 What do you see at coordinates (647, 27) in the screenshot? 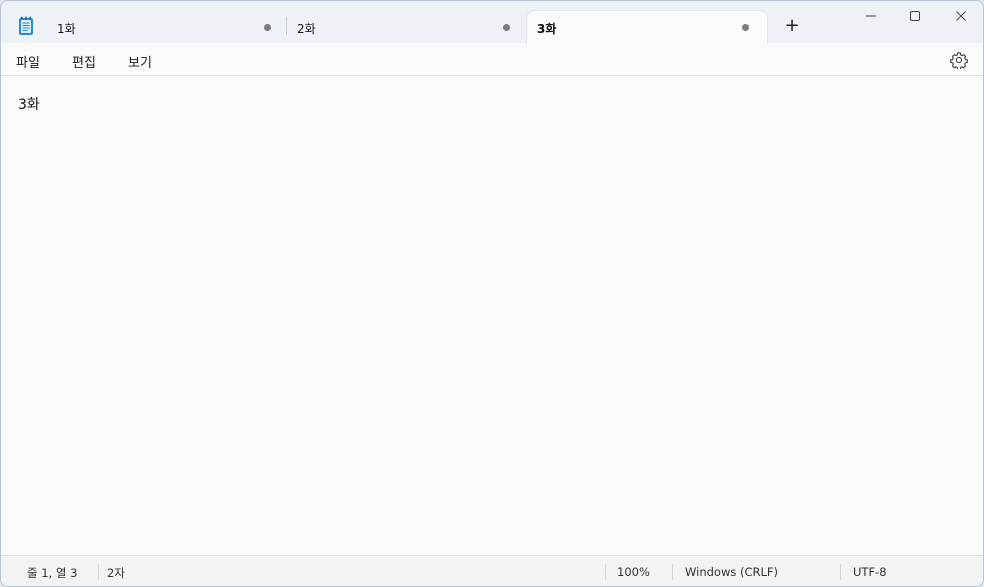
I see `tab-3-active: 3화` at bounding box center [647, 27].